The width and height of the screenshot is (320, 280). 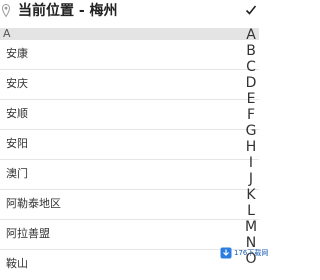 I want to click on header-bar: 当前位置 - 梅州, so click(x=129, y=13).